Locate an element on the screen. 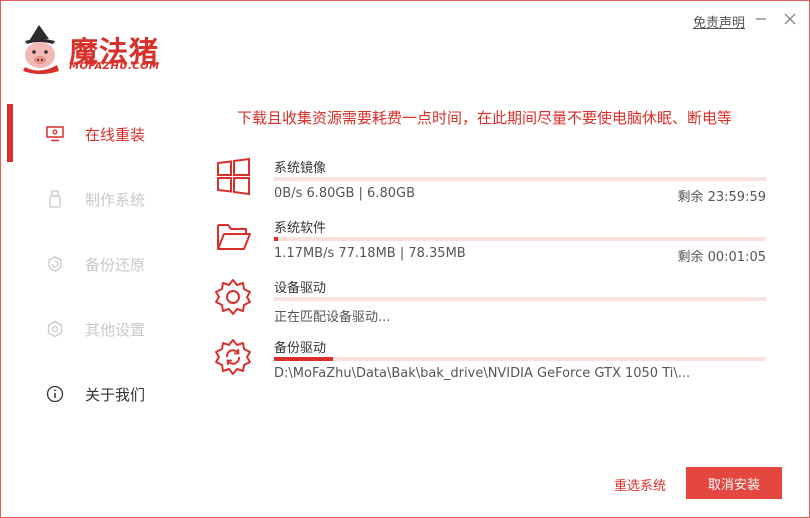  task-name: 设备驱动 is located at coordinates (300, 288).